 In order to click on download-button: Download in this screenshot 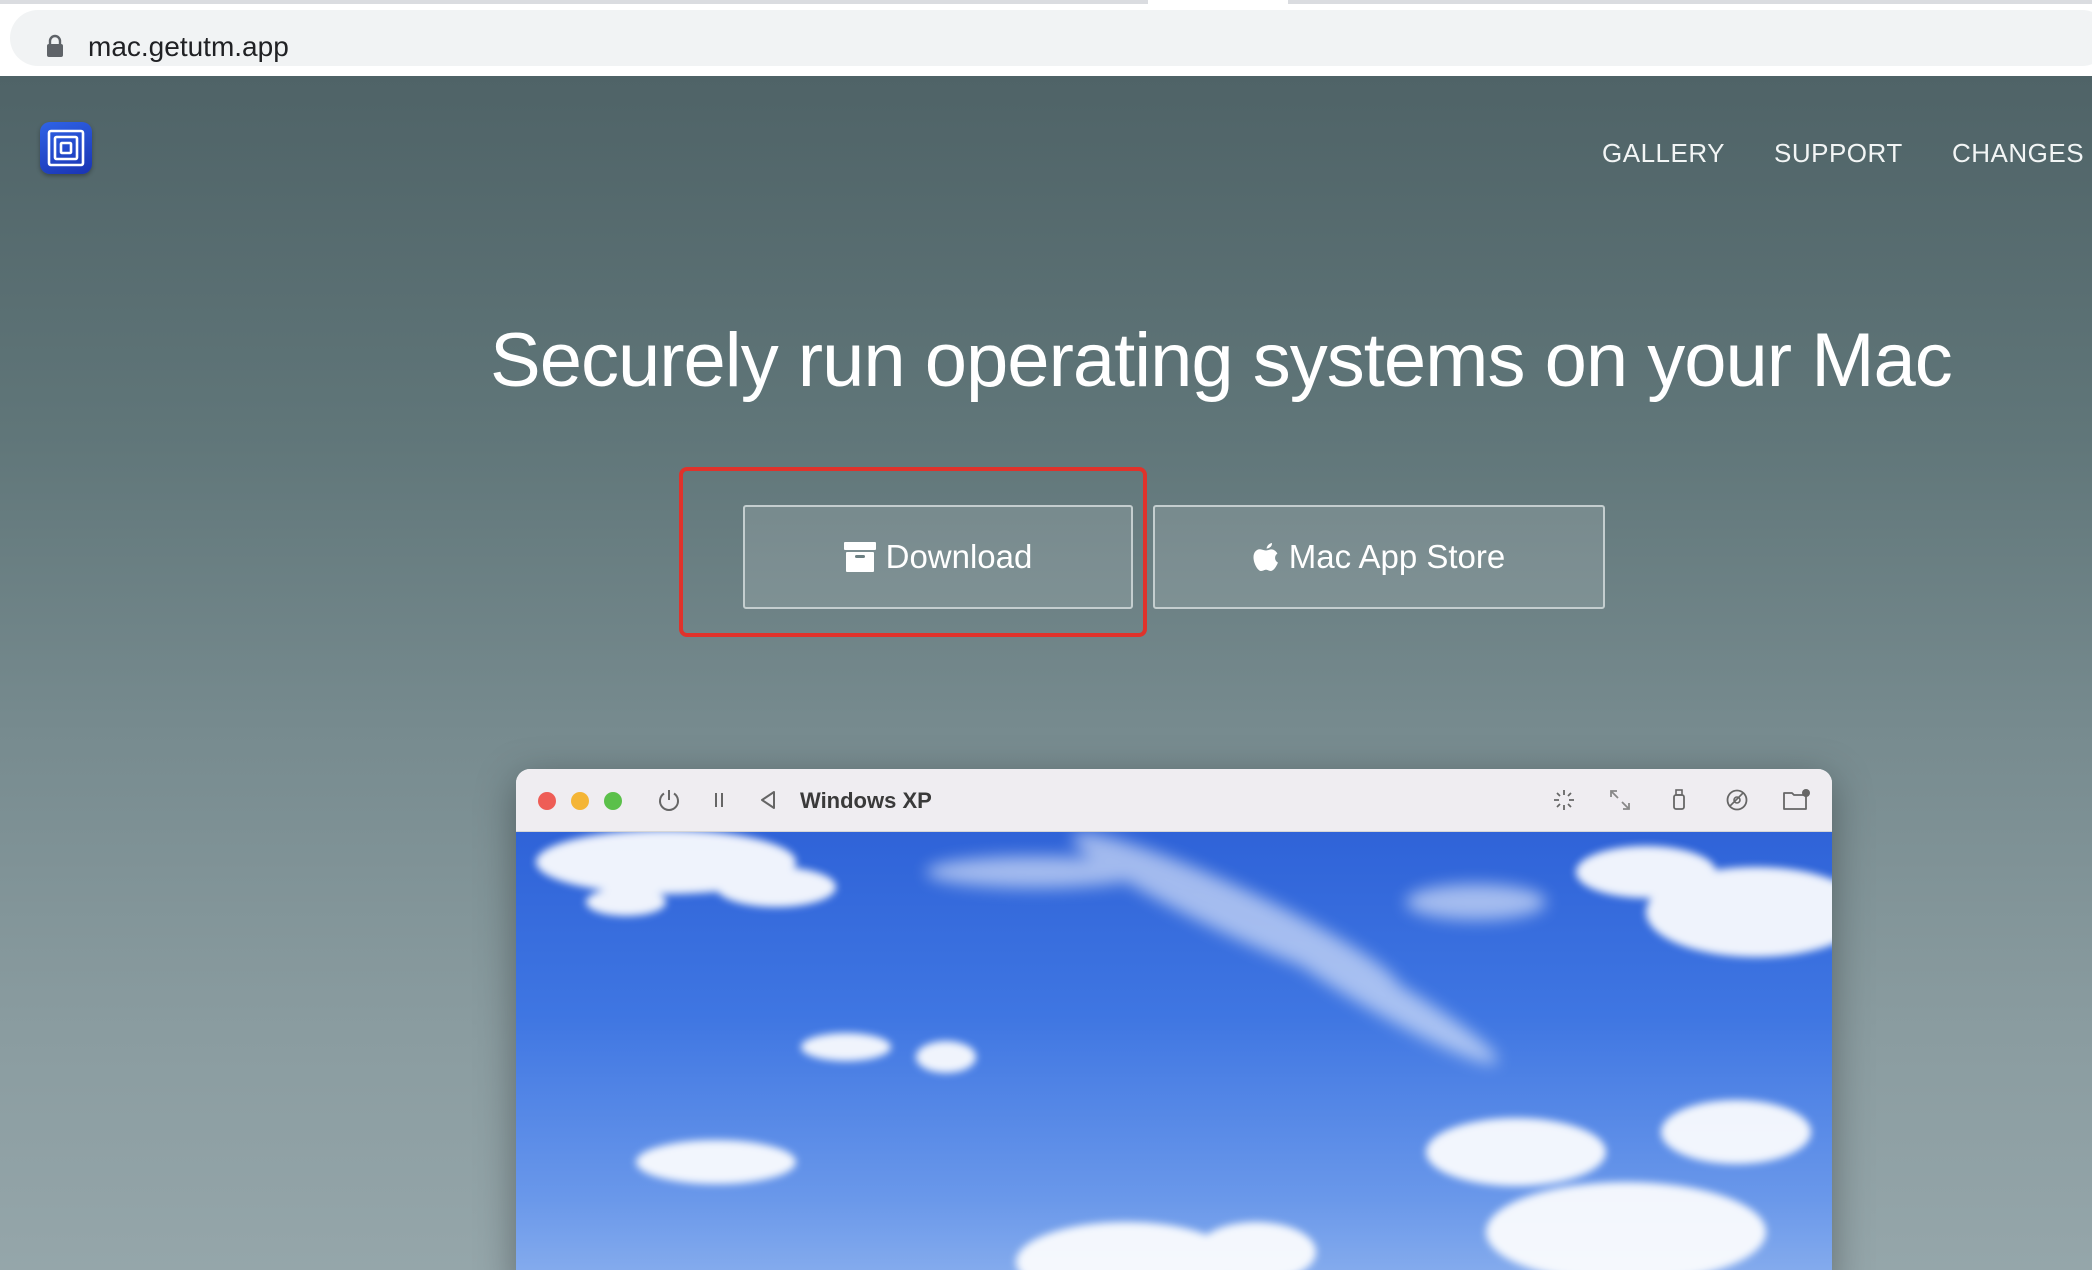, I will do `click(938, 557)`.